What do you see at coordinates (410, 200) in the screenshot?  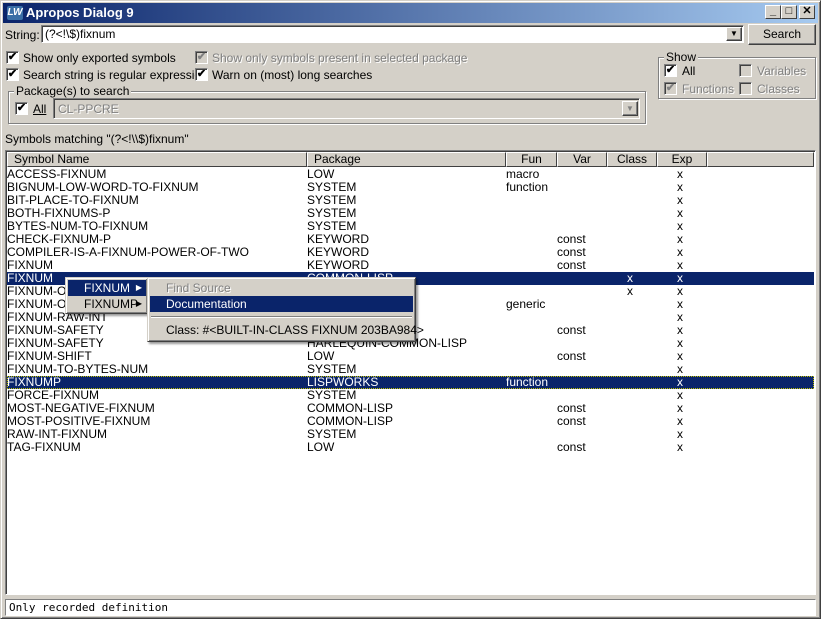 I see `table-row: BIT-PLACE-TO-FIXNUM SYSTEM x` at bounding box center [410, 200].